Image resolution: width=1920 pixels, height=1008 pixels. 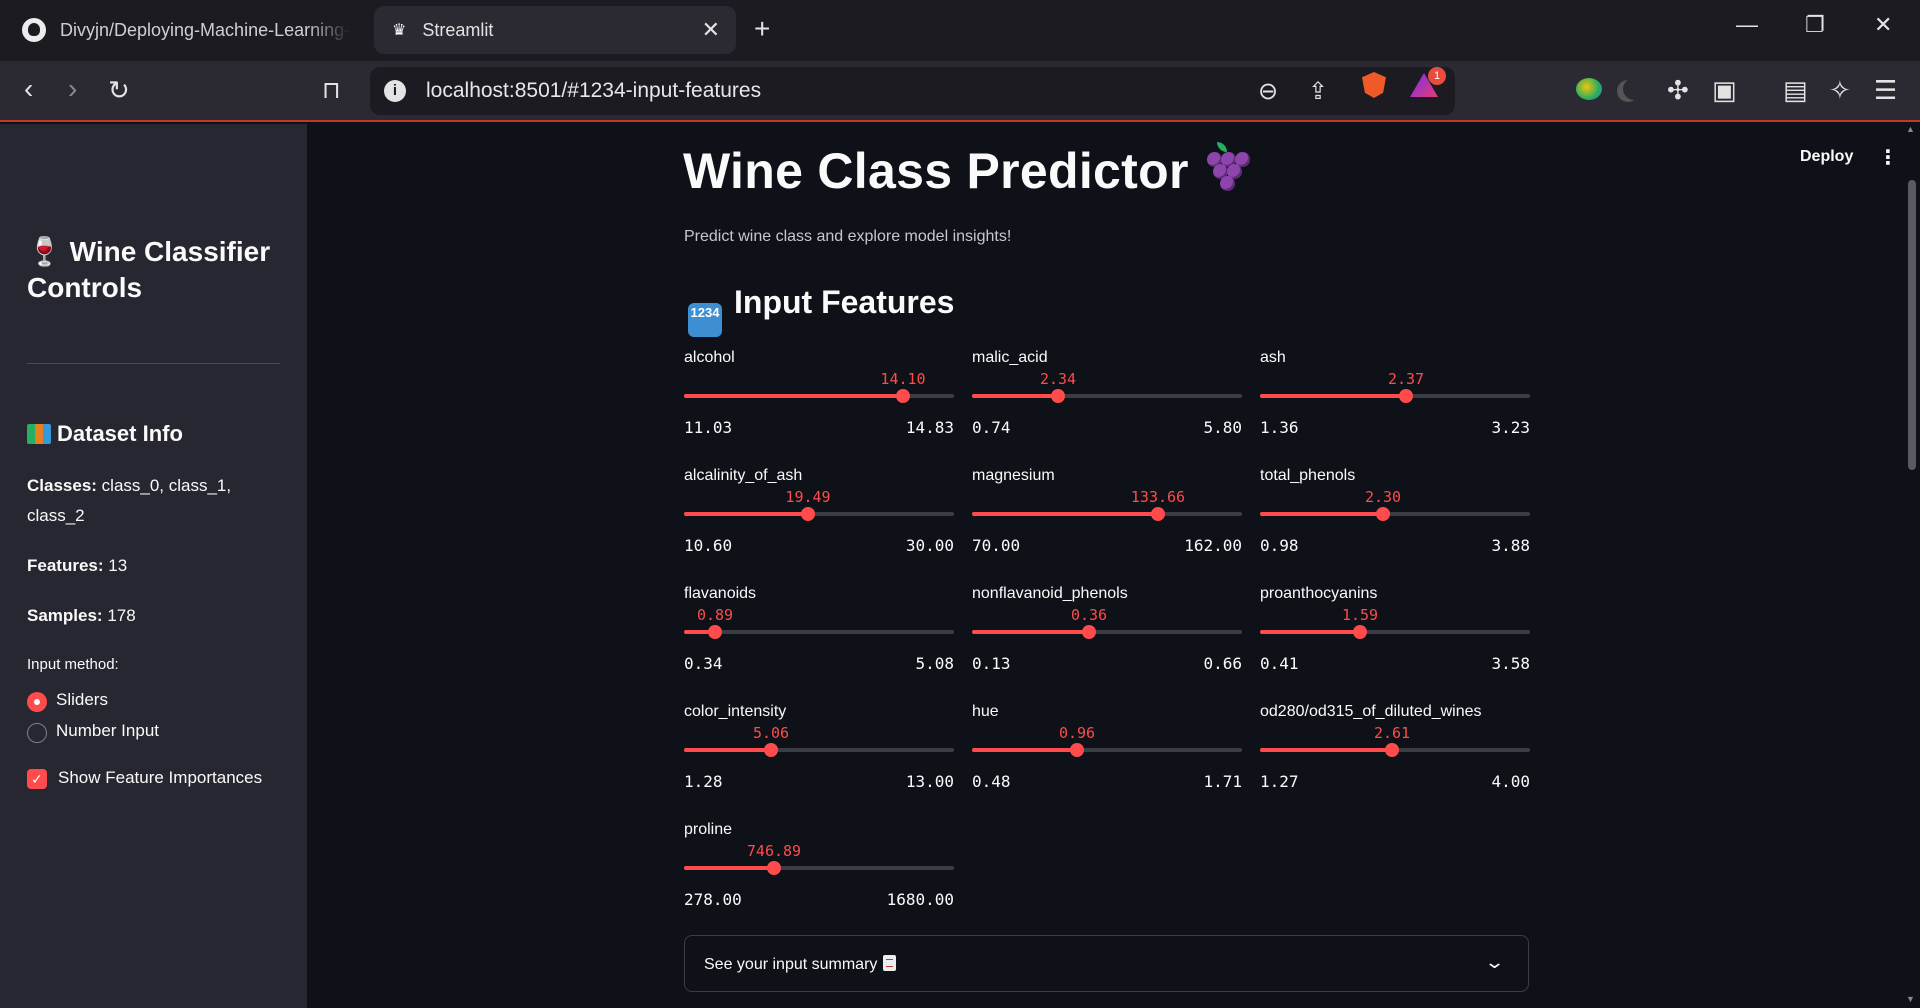 I want to click on slider-max: 14.83, so click(x=929, y=427).